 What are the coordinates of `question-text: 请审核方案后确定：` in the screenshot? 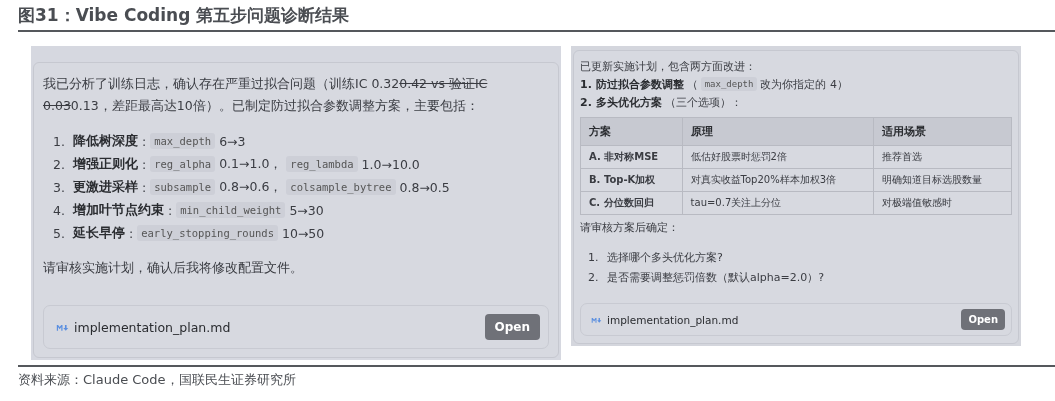 It's located at (630, 228).